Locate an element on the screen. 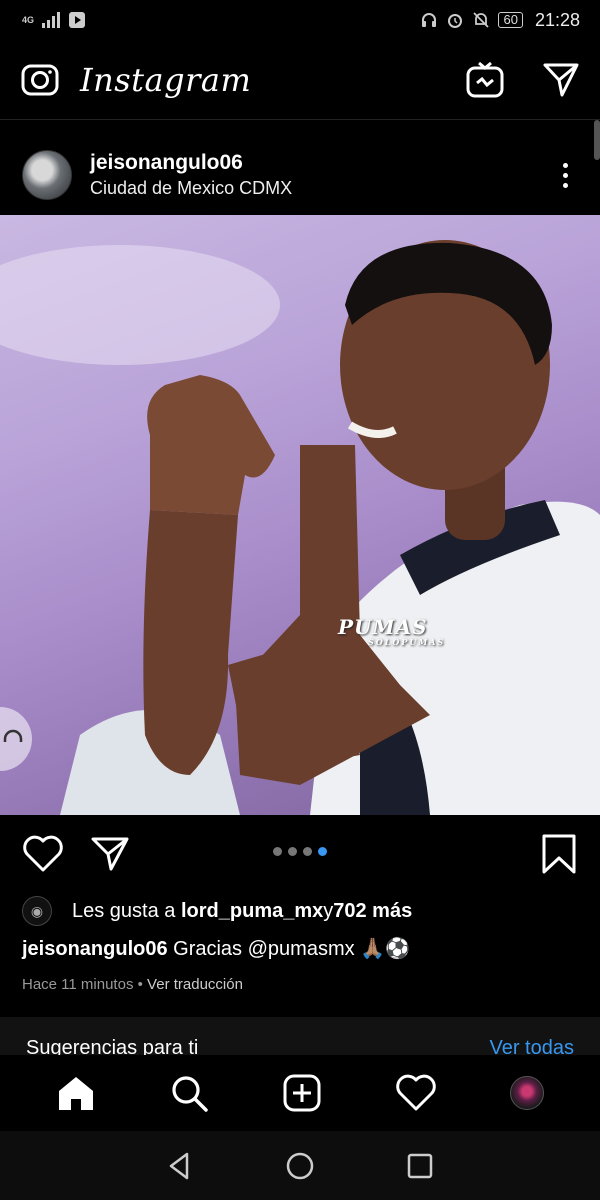 The height and width of the screenshot is (1200, 600). status-bar: 4G 60 21:28 is located at coordinates (300, 20).